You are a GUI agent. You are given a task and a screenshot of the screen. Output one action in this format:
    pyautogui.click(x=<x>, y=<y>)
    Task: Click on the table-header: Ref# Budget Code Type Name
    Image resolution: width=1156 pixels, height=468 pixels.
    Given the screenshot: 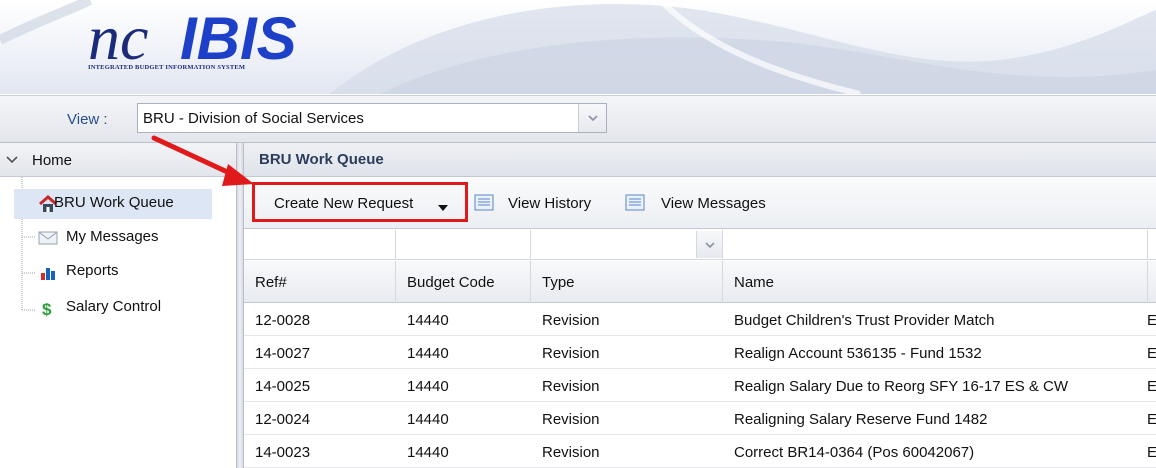 What is the action you would take?
    pyautogui.click(x=700, y=282)
    